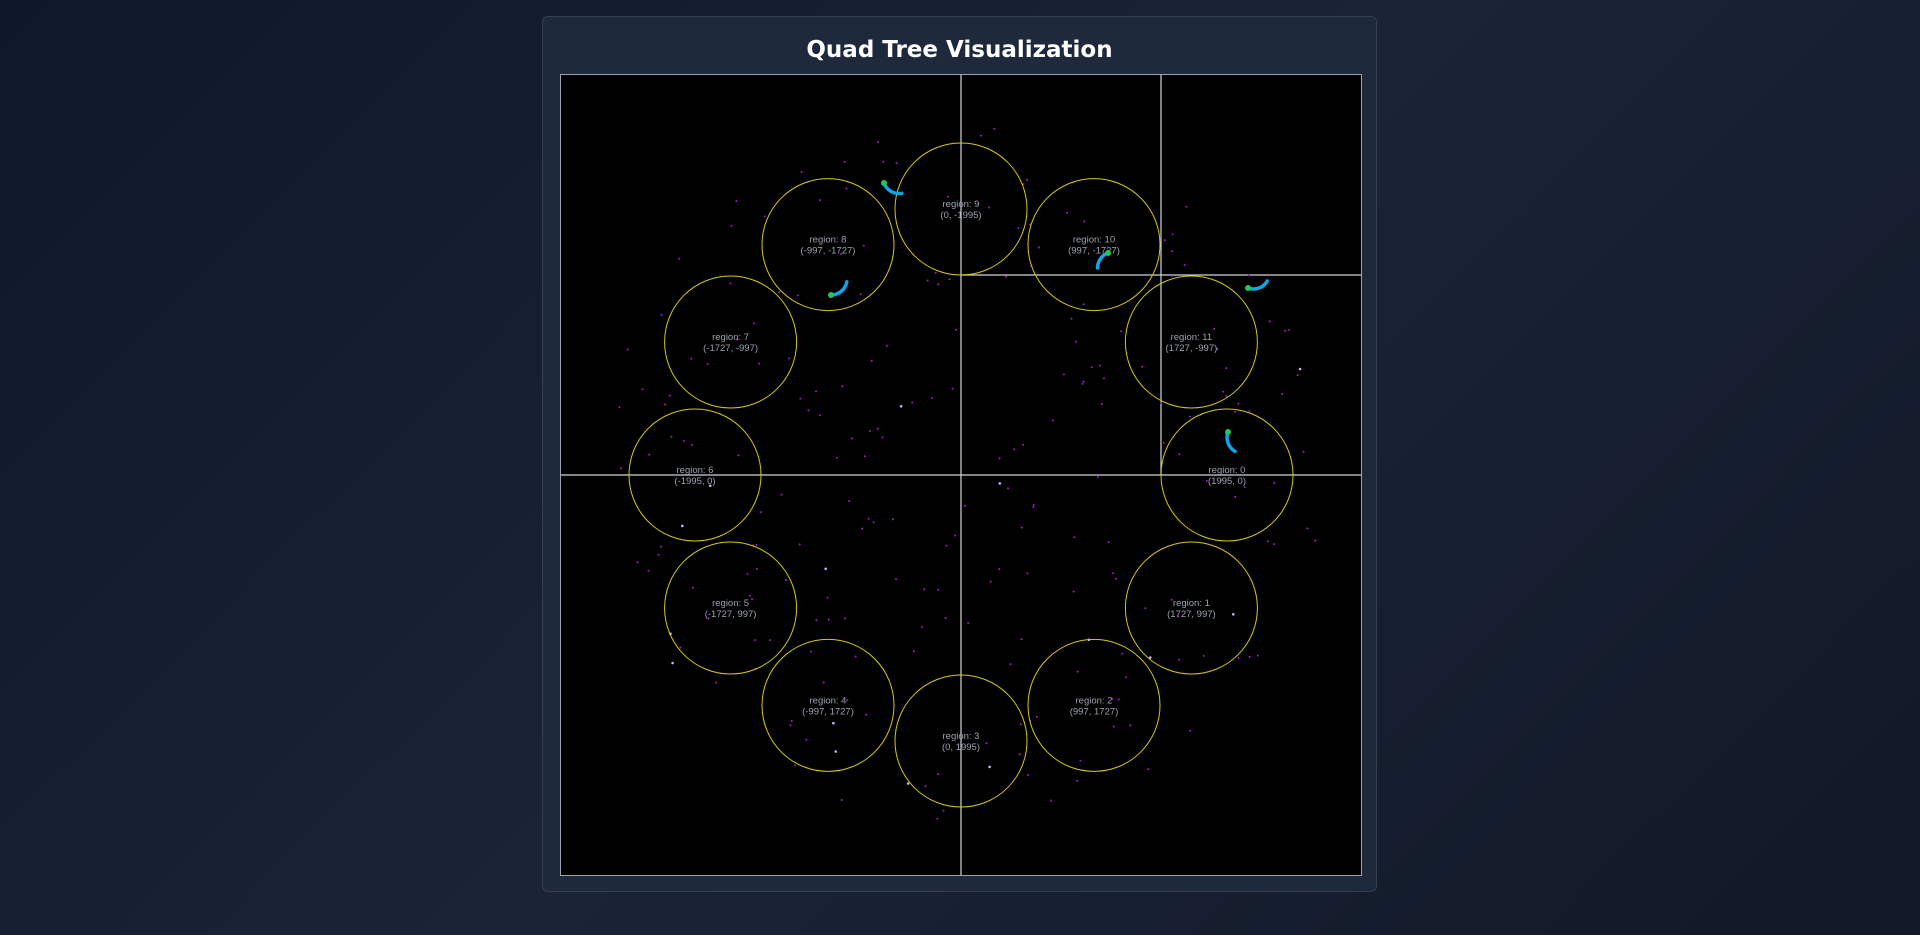 The height and width of the screenshot is (935, 1920). Describe the element at coordinates (731, 608) in the screenshot. I see `region-5: region: 5(-1727, 997)` at that location.